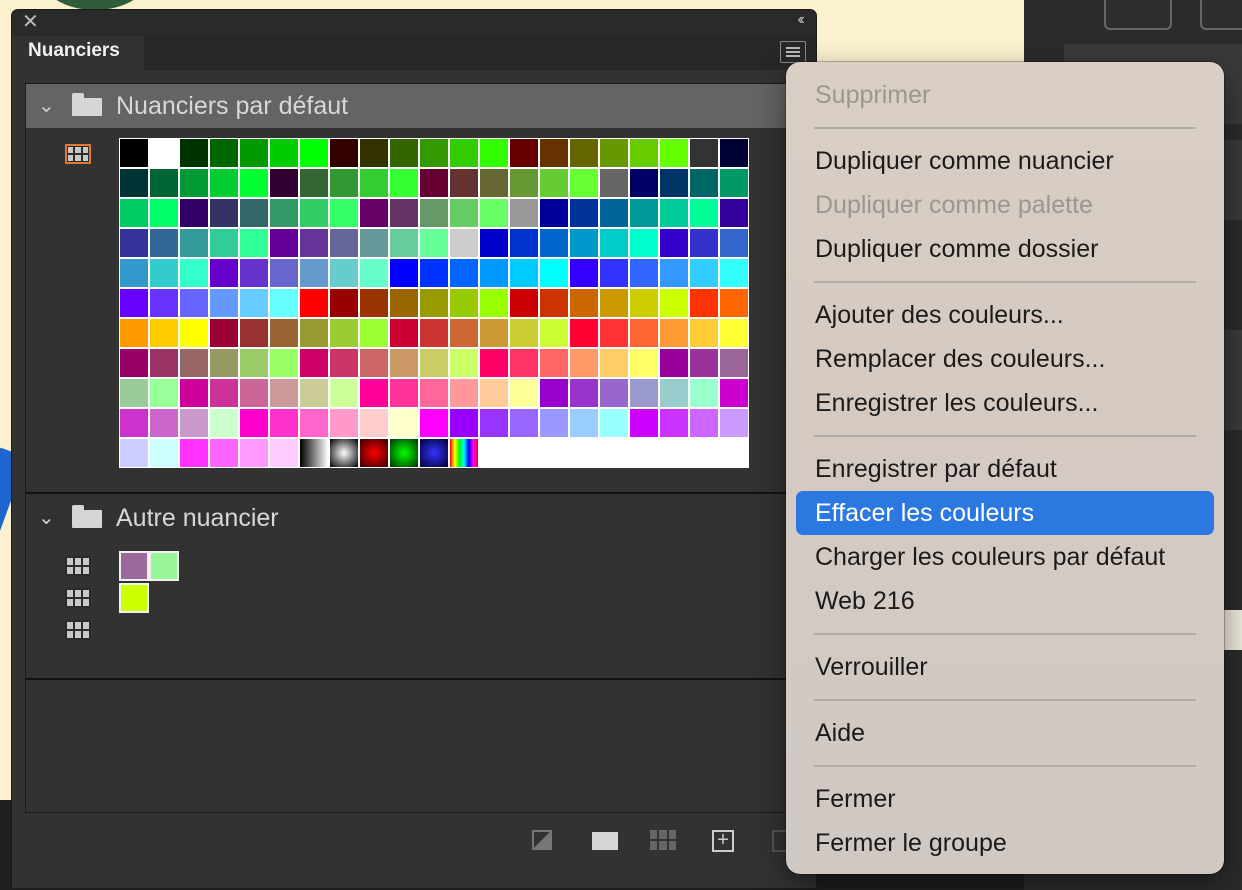 This screenshot has height=890, width=1242. What do you see at coordinates (416, 518) in the screenshot?
I see `group-header-other: ⌄ Autre nuancier` at bounding box center [416, 518].